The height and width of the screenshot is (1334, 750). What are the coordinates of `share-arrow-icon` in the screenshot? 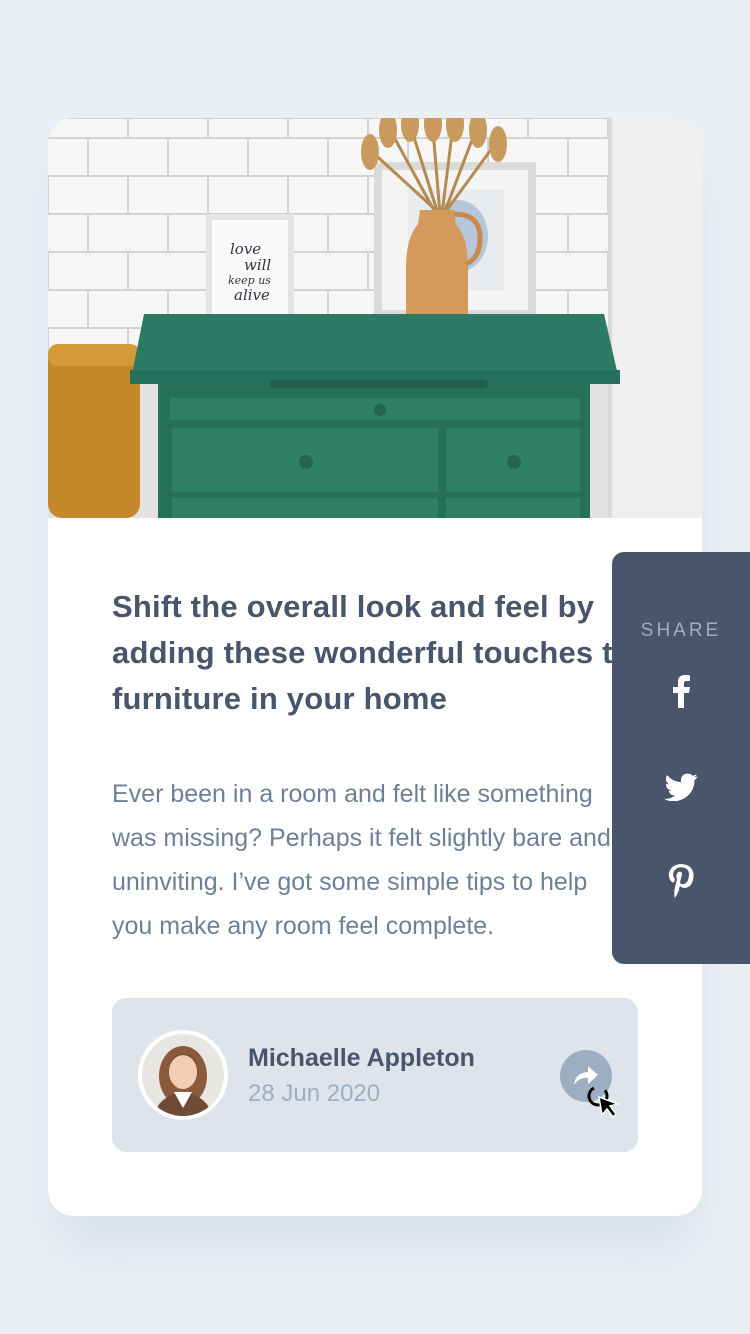 It's located at (586, 1075).